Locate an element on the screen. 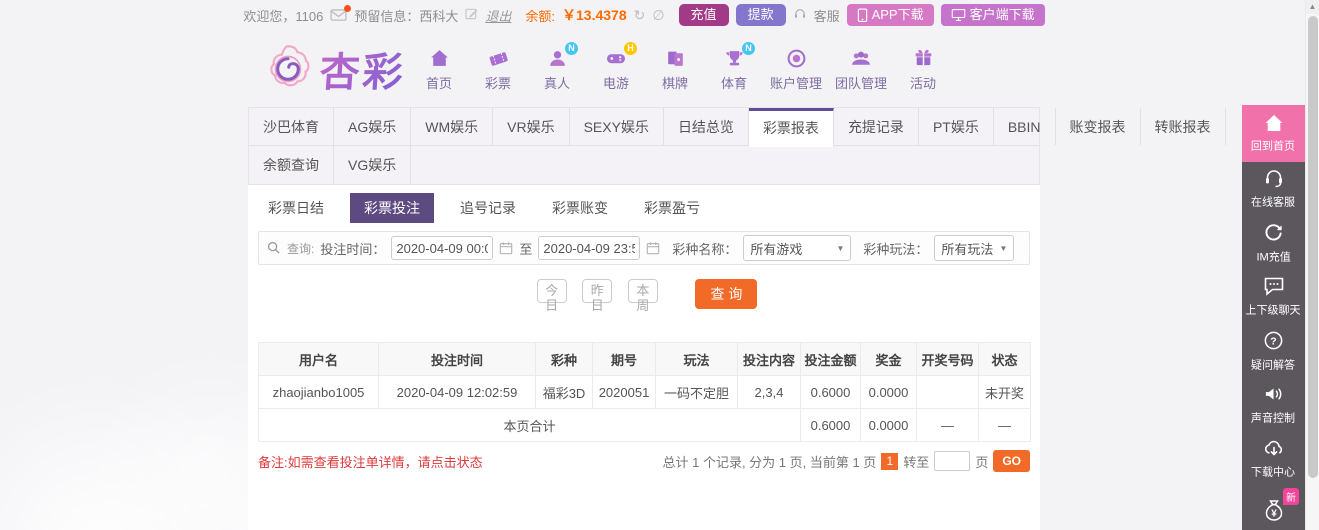 Image resolution: width=1319 pixels, height=530 pixels. tab-ag: AG娱乐 is located at coordinates (373, 126).